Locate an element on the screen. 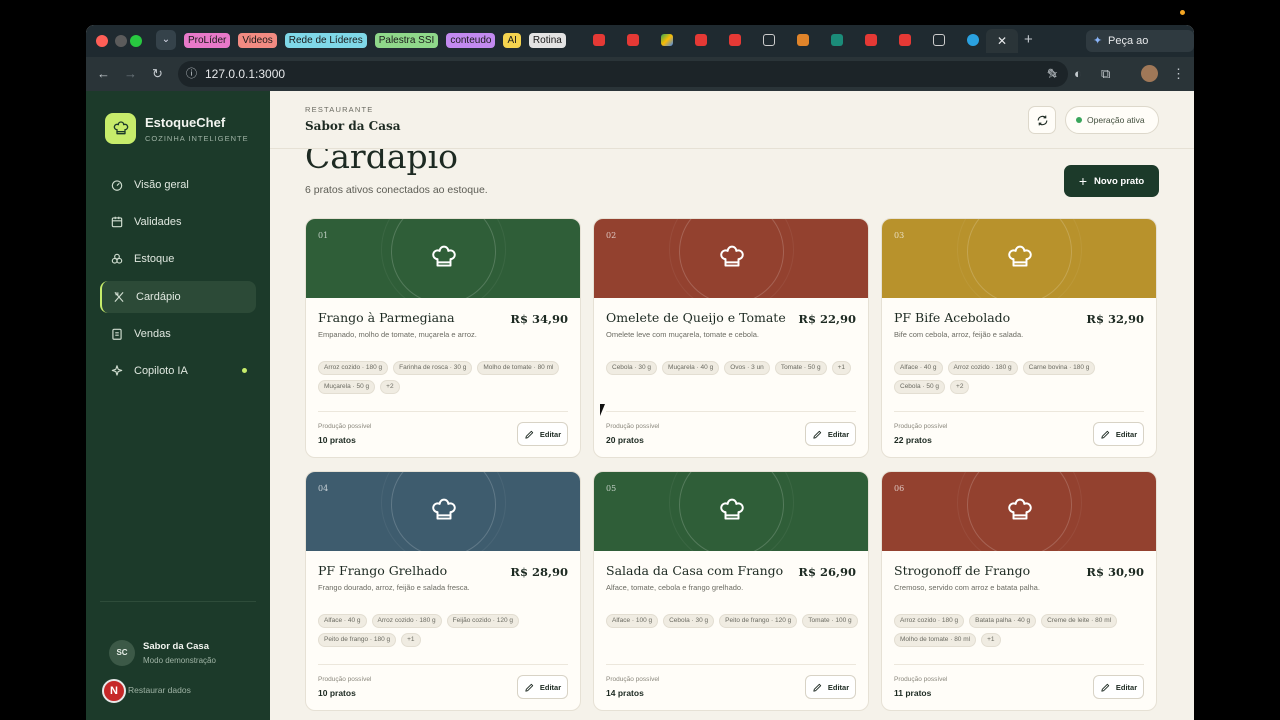  status-label: Operação ativa is located at coordinates (1116, 120).